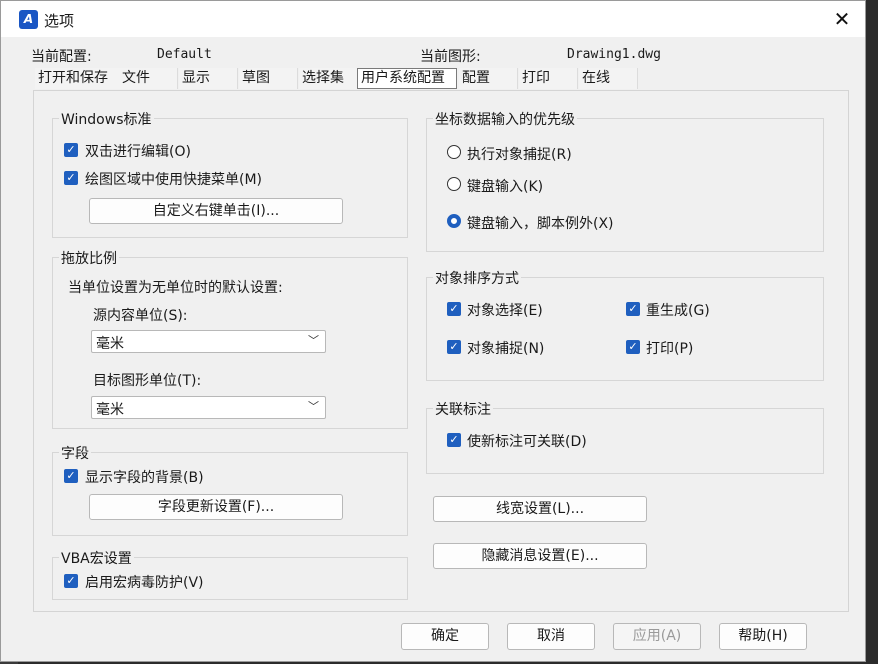 The width and height of the screenshot is (878, 664). What do you see at coordinates (106, 119) in the screenshot?
I see `group-title: Windows标准` at bounding box center [106, 119].